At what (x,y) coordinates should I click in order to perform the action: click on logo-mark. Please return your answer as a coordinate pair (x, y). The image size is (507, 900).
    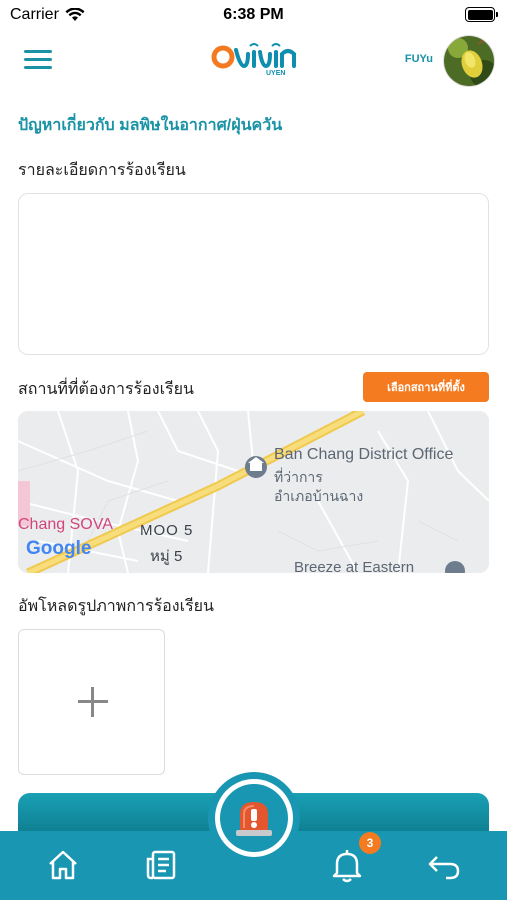
    Looking at the image, I should click on (253, 56).